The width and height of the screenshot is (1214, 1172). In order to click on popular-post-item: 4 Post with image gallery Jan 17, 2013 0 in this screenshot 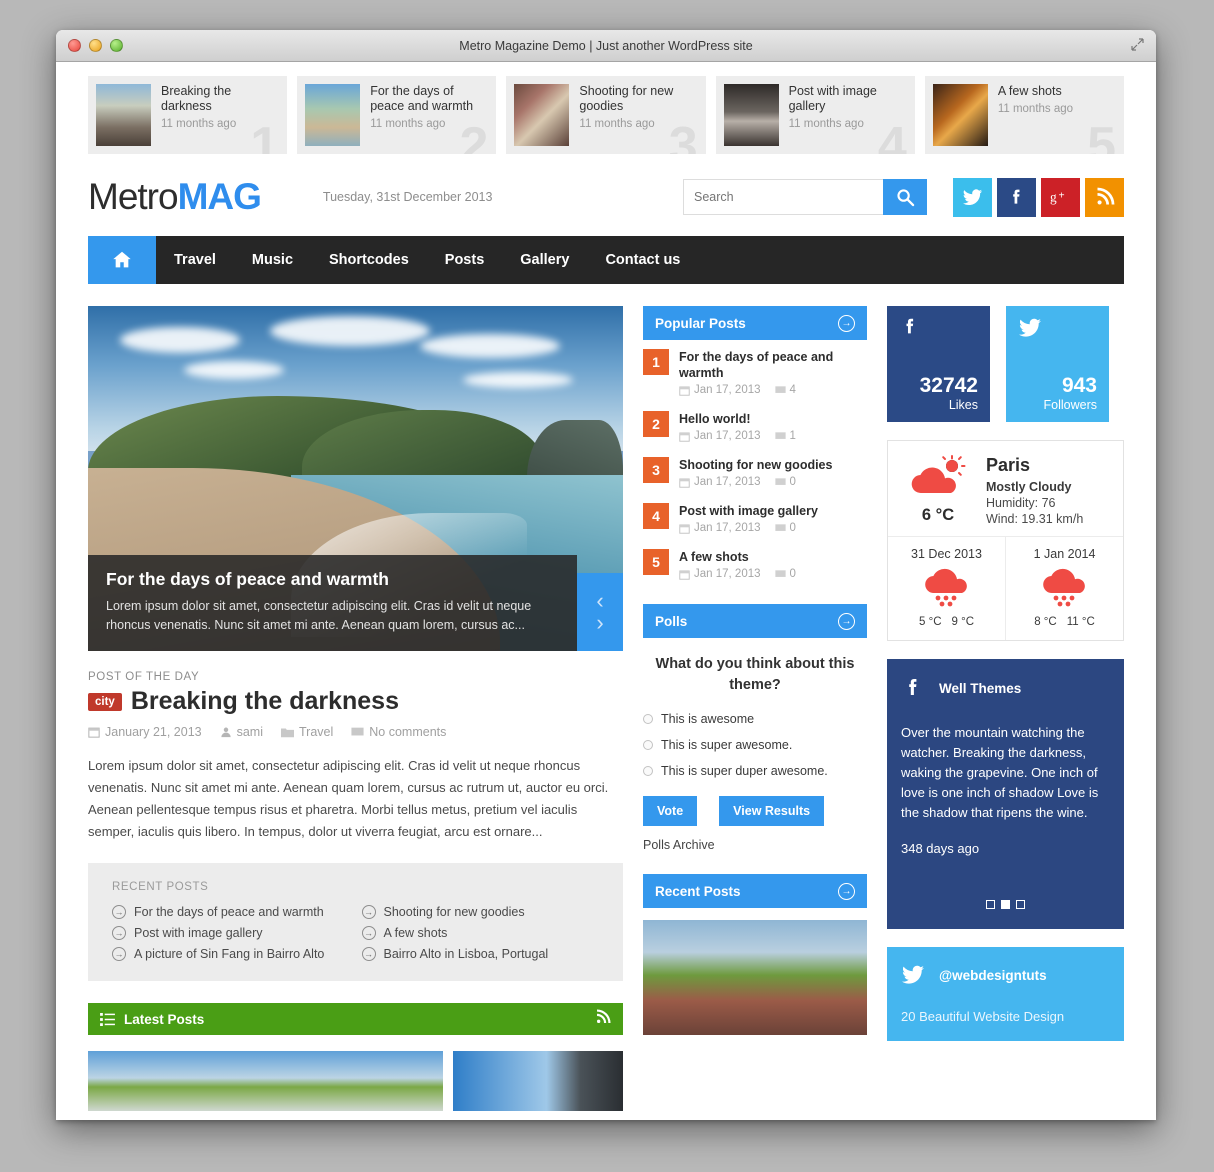, I will do `click(755, 517)`.